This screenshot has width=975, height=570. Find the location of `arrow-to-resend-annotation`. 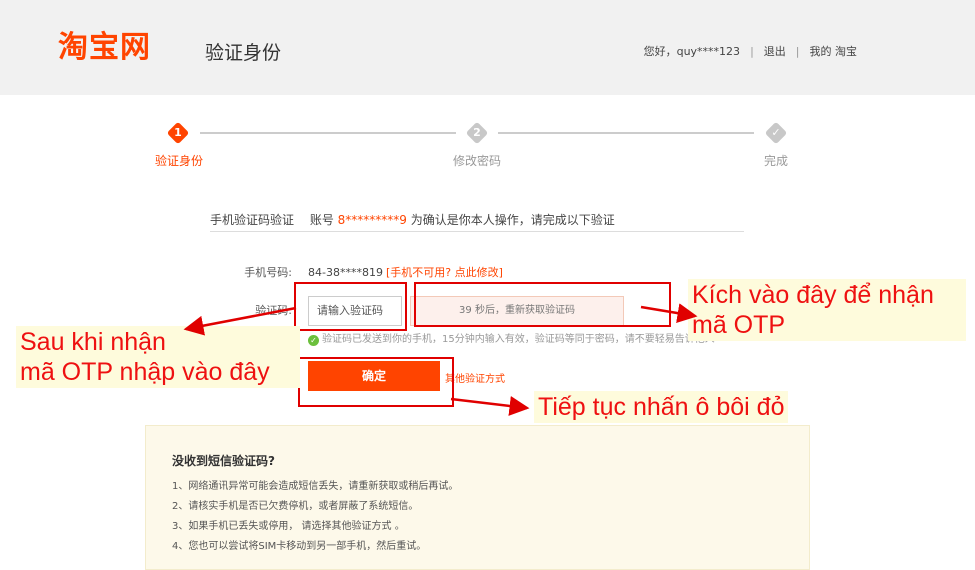

arrow-to-resend-annotation is located at coordinates (669, 313).